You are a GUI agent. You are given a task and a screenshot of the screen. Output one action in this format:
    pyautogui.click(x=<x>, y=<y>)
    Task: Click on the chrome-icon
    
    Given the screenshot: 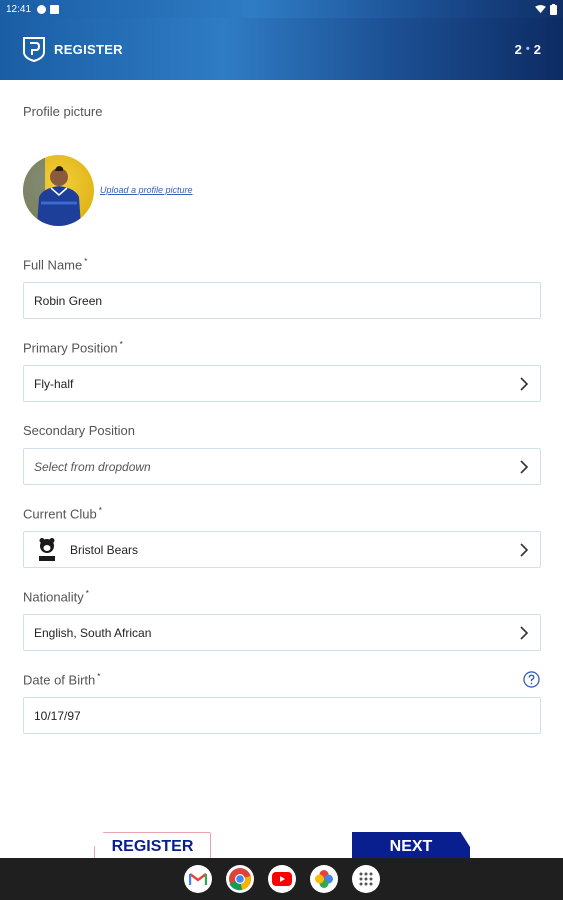 What is the action you would take?
    pyautogui.click(x=239, y=879)
    